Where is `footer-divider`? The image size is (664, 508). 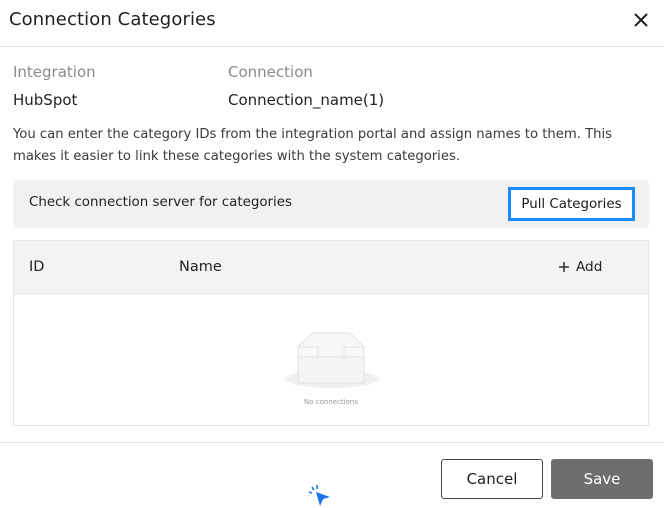
footer-divider is located at coordinates (332, 442).